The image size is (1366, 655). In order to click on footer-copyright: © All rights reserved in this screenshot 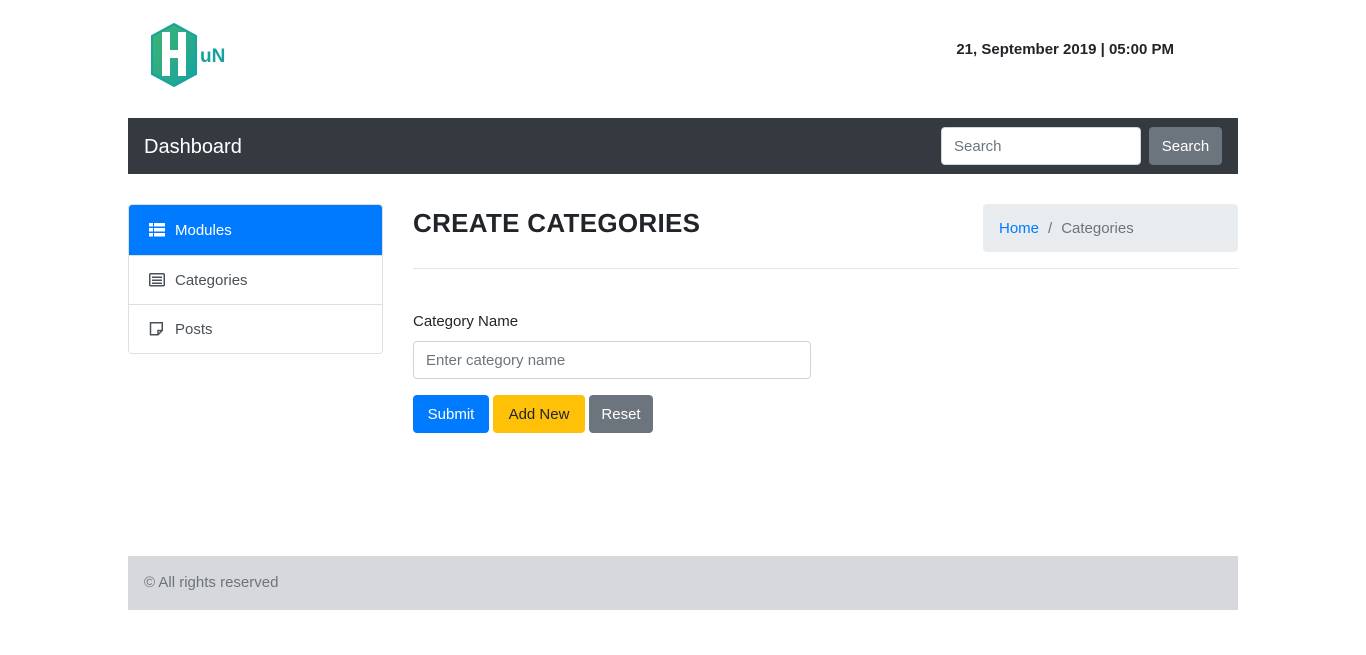, I will do `click(211, 582)`.